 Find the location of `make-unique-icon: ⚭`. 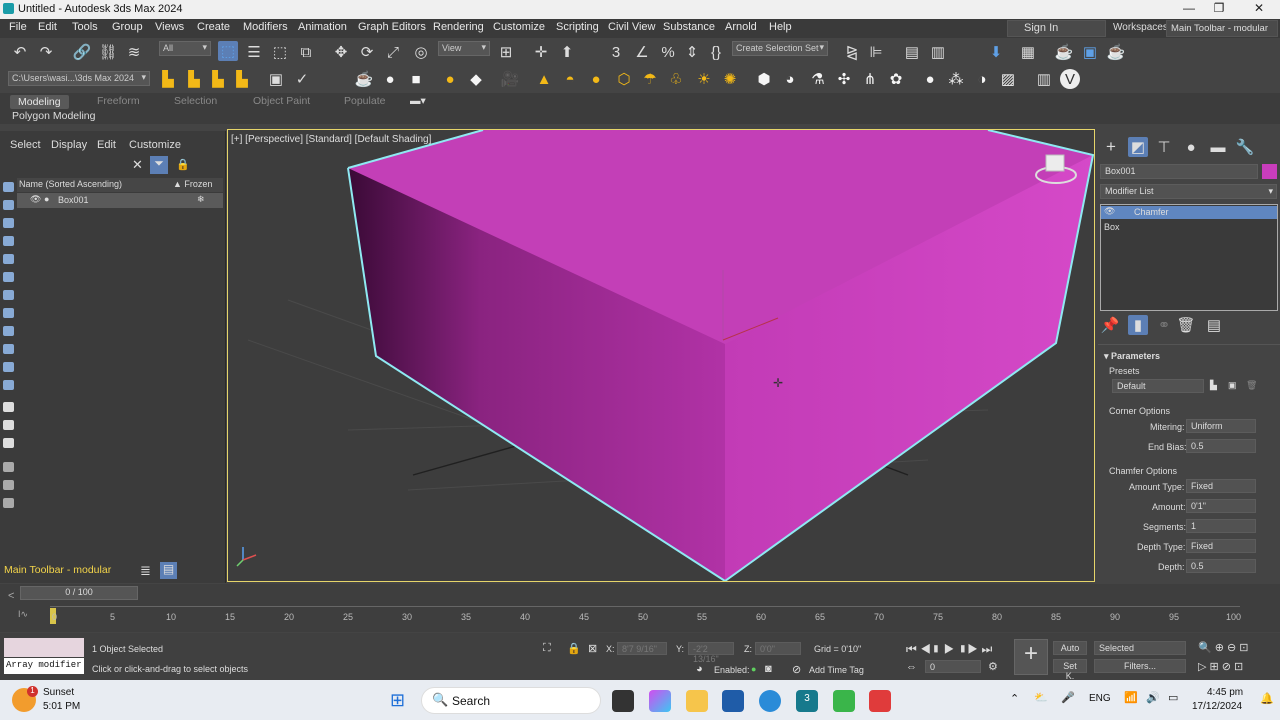

make-unique-icon: ⚭ is located at coordinates (1164, 325).